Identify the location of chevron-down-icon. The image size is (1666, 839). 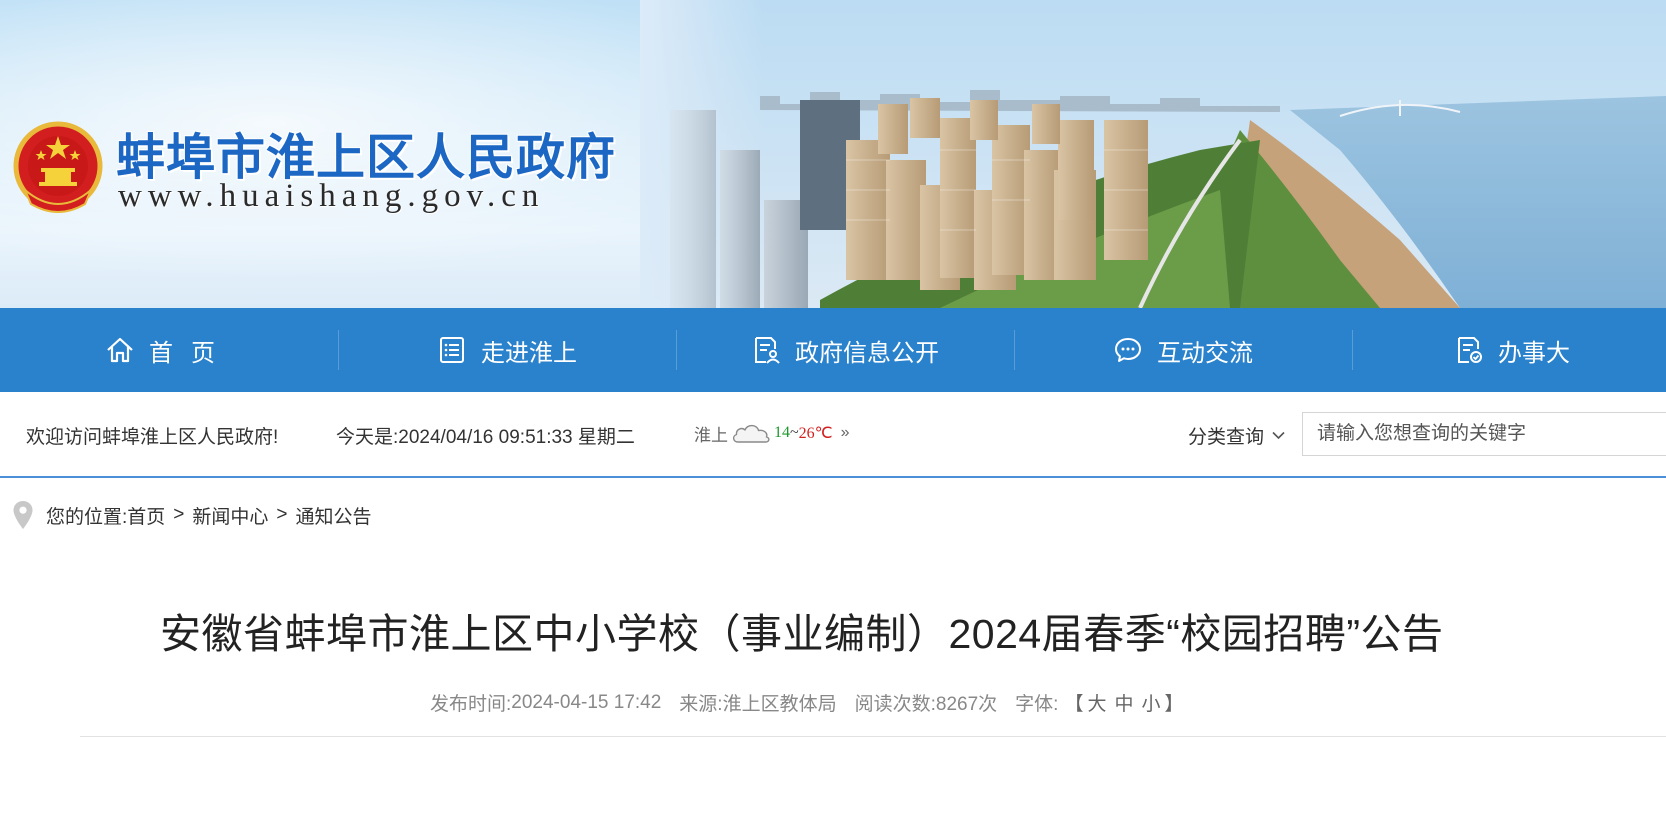
(1278, 435).